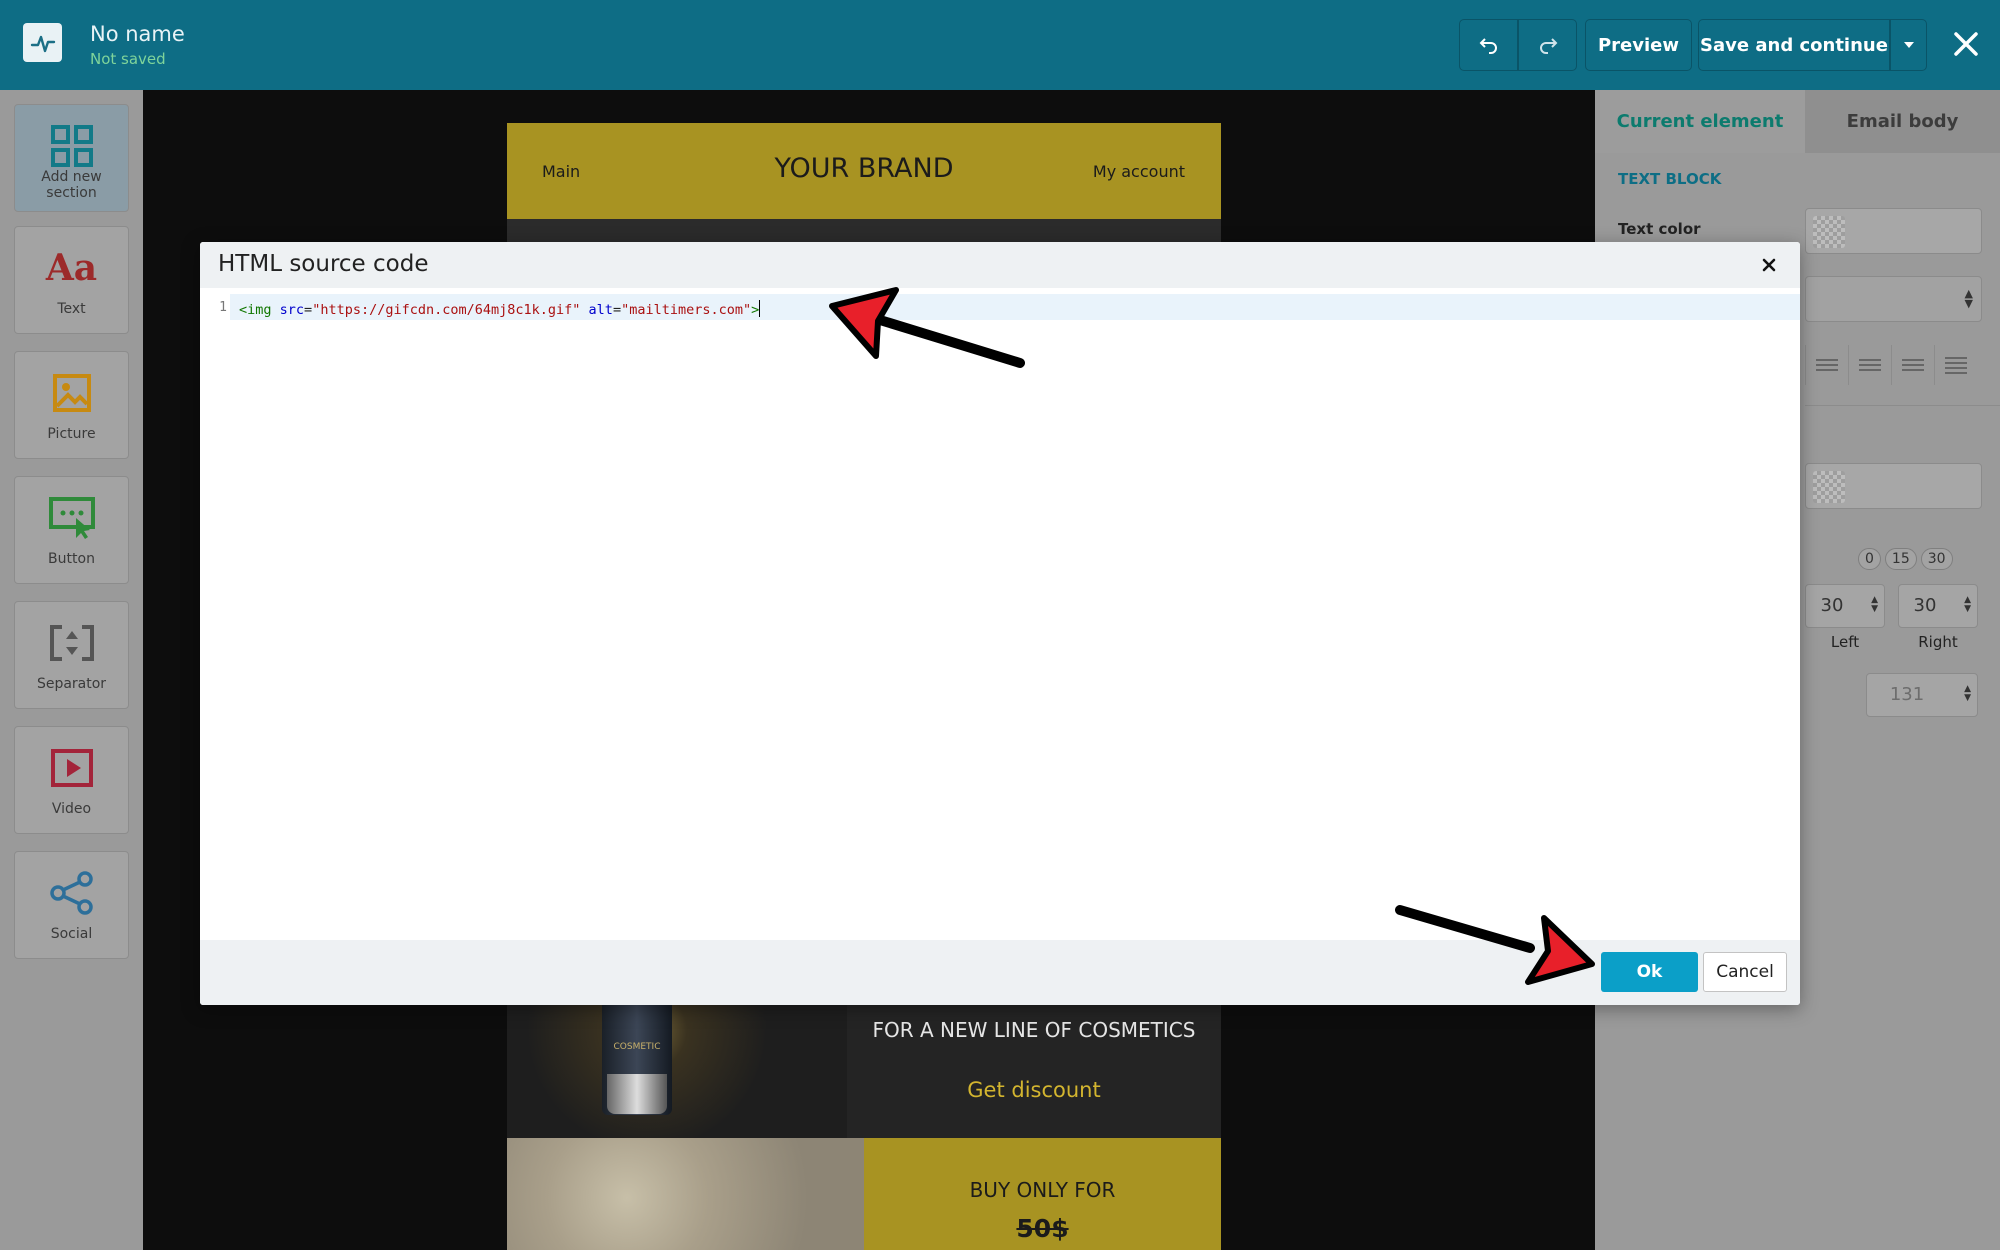  Describe the element at coordinates (71, 684) in the screenshot. I see `sidebar-item-label: Separator` at that location.